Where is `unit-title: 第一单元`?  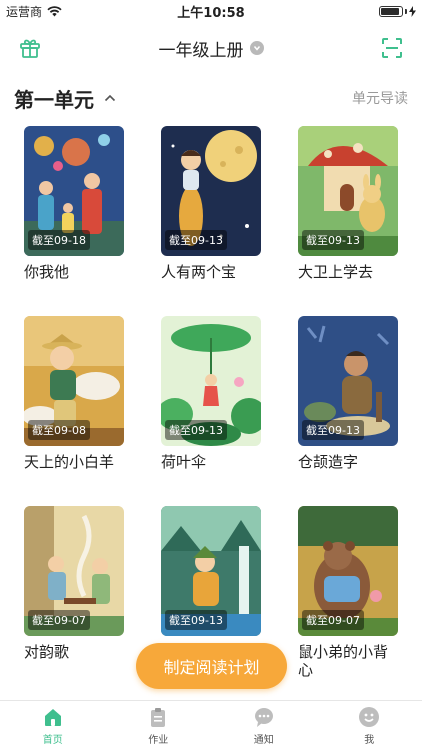
unit-title: 第一单元 is located at coordinates (54, 99).